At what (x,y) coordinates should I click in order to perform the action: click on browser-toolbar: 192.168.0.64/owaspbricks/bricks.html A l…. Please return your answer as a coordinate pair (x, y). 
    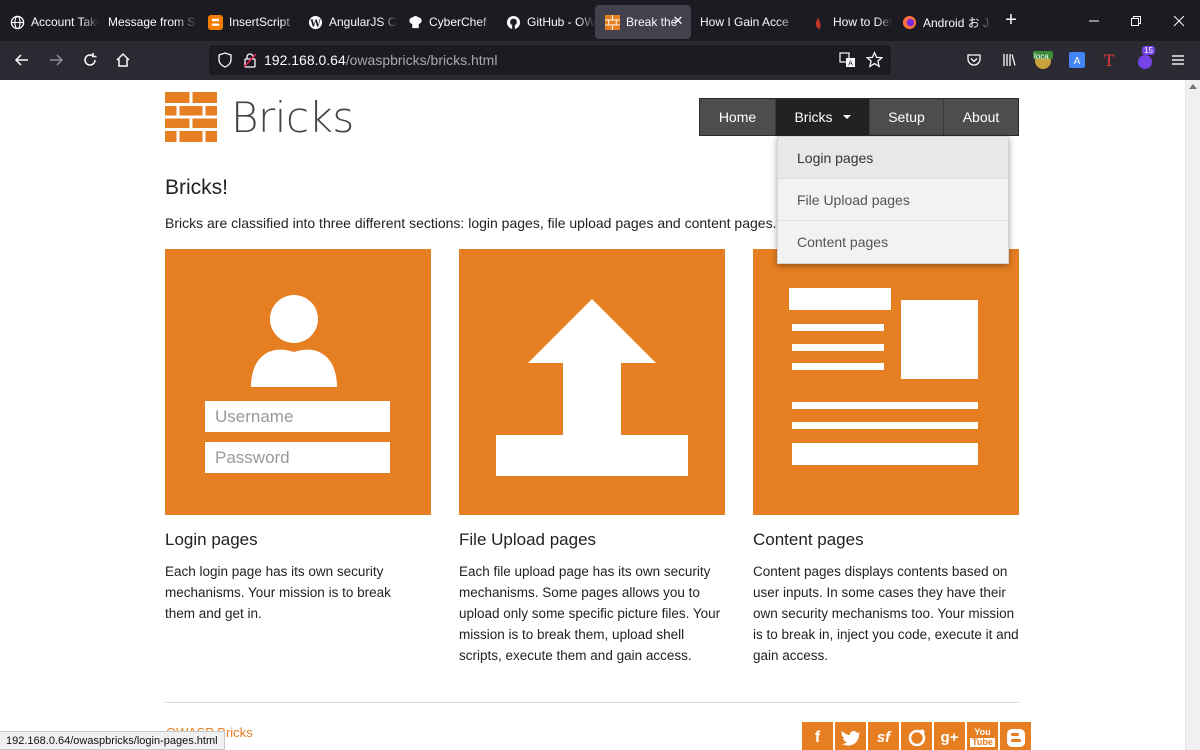
    Looking at the image, I should click on (600, 60).